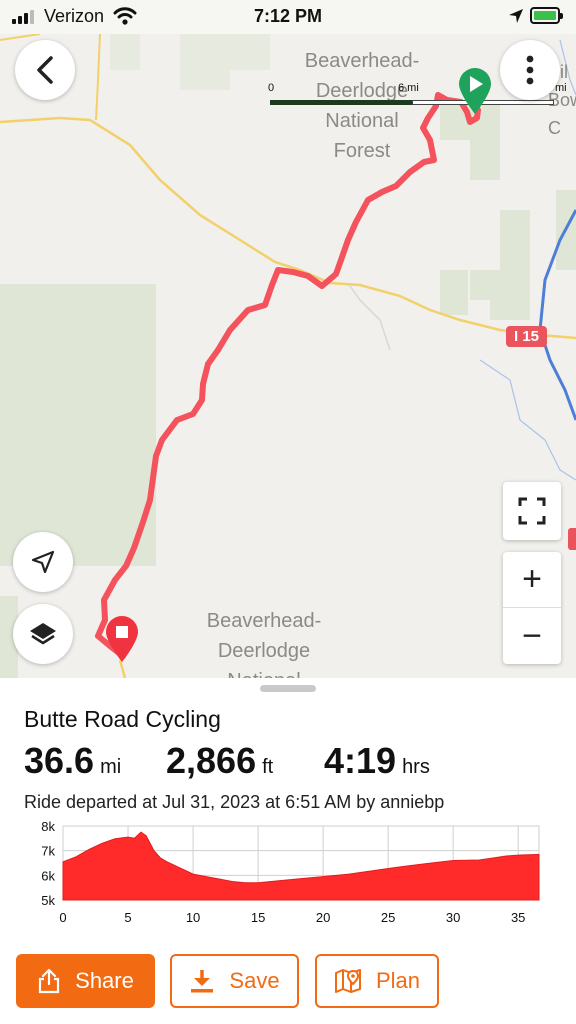  Describe the element at coordinates (398, 980) in the screenshot. I see `plan-label: Plan` at that location.